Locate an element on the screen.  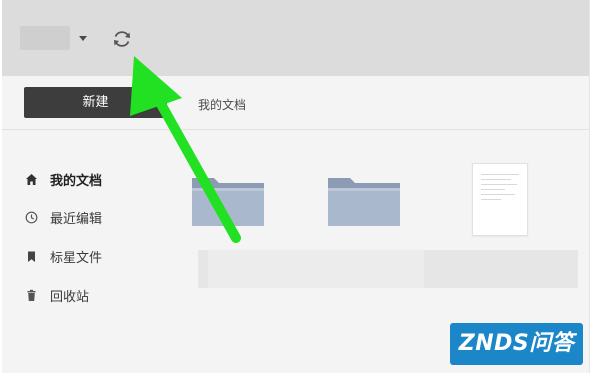
file-name-placeholder-segment is located at coordinates (316, 269).